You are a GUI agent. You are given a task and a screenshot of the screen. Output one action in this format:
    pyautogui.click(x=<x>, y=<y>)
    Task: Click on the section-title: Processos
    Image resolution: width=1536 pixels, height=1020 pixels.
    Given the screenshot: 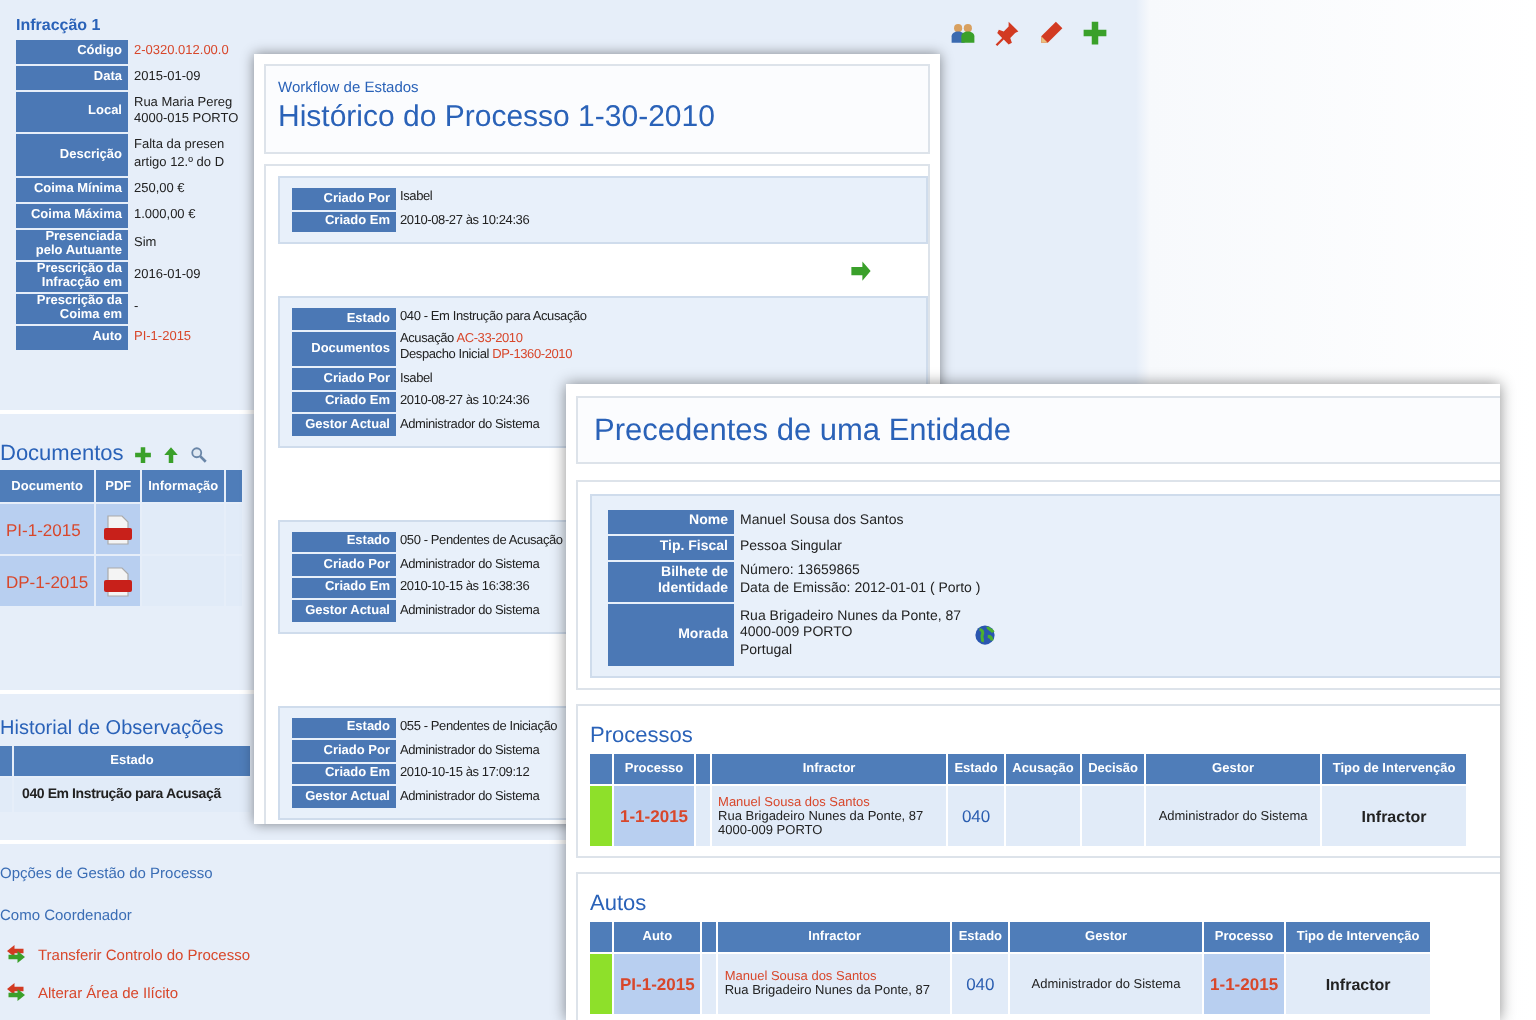 What is the action you would take?
    pyautogui.click(x=642, y=736)
    